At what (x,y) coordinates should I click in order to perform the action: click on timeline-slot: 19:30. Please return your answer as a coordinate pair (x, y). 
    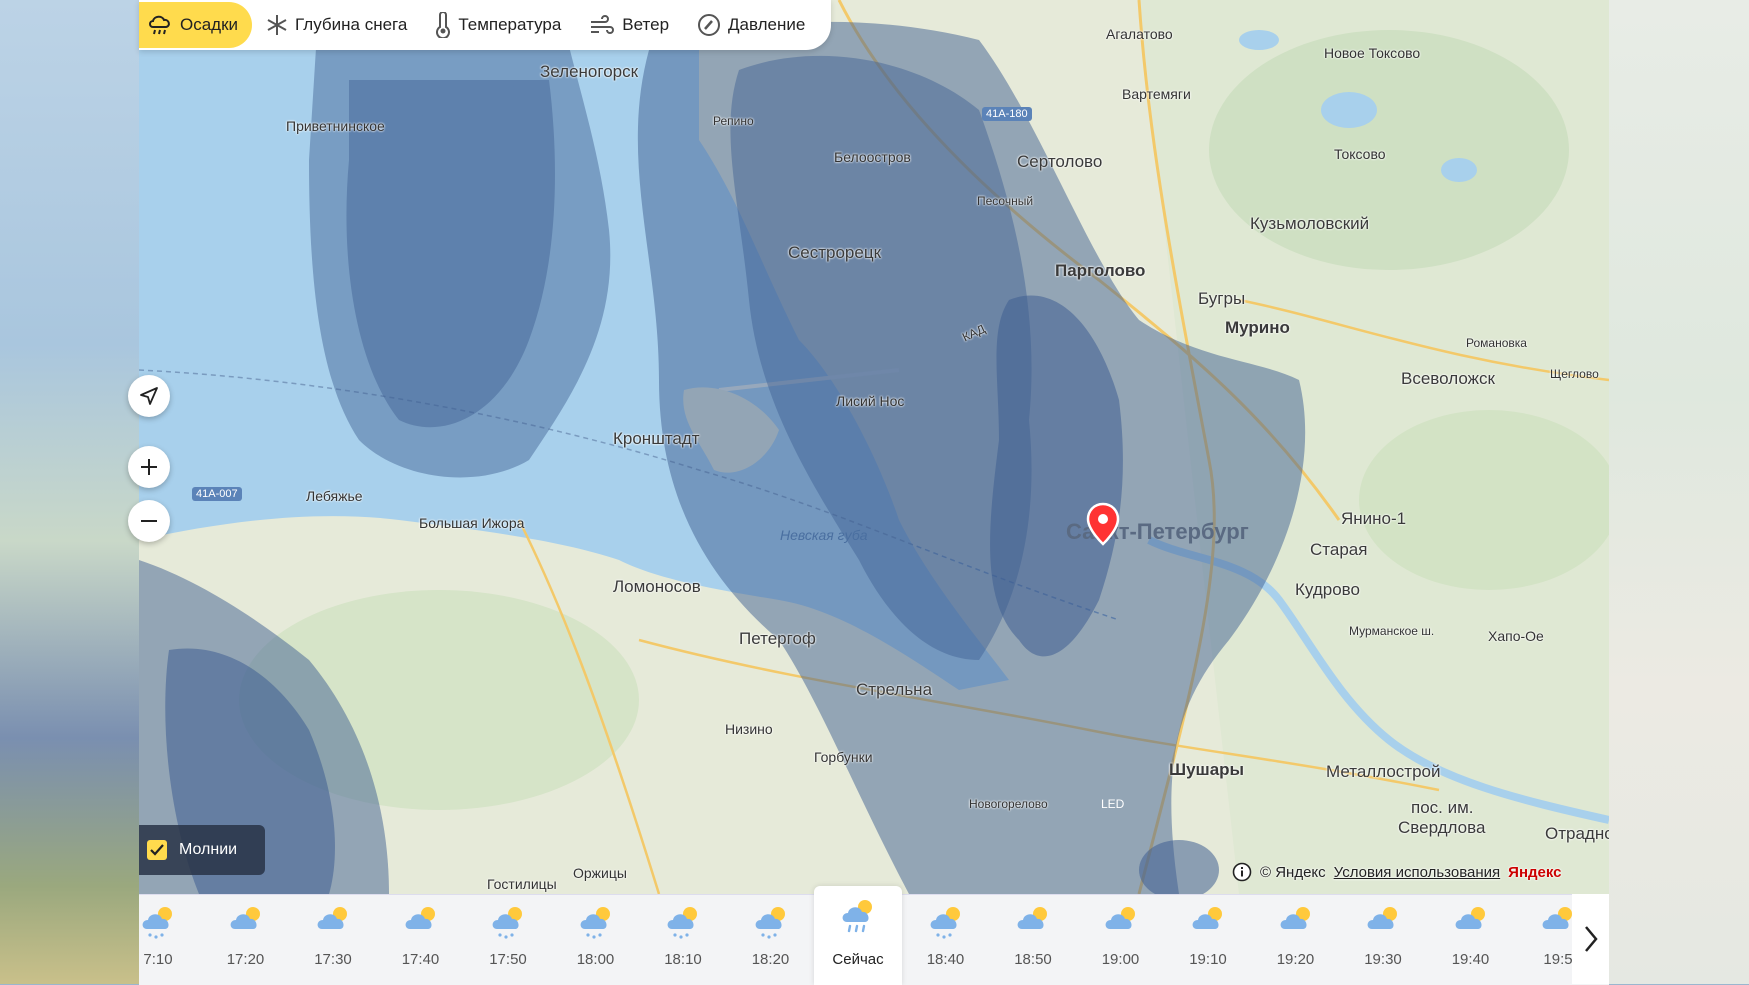
    Looking at the image, I should click on (1383, 940).